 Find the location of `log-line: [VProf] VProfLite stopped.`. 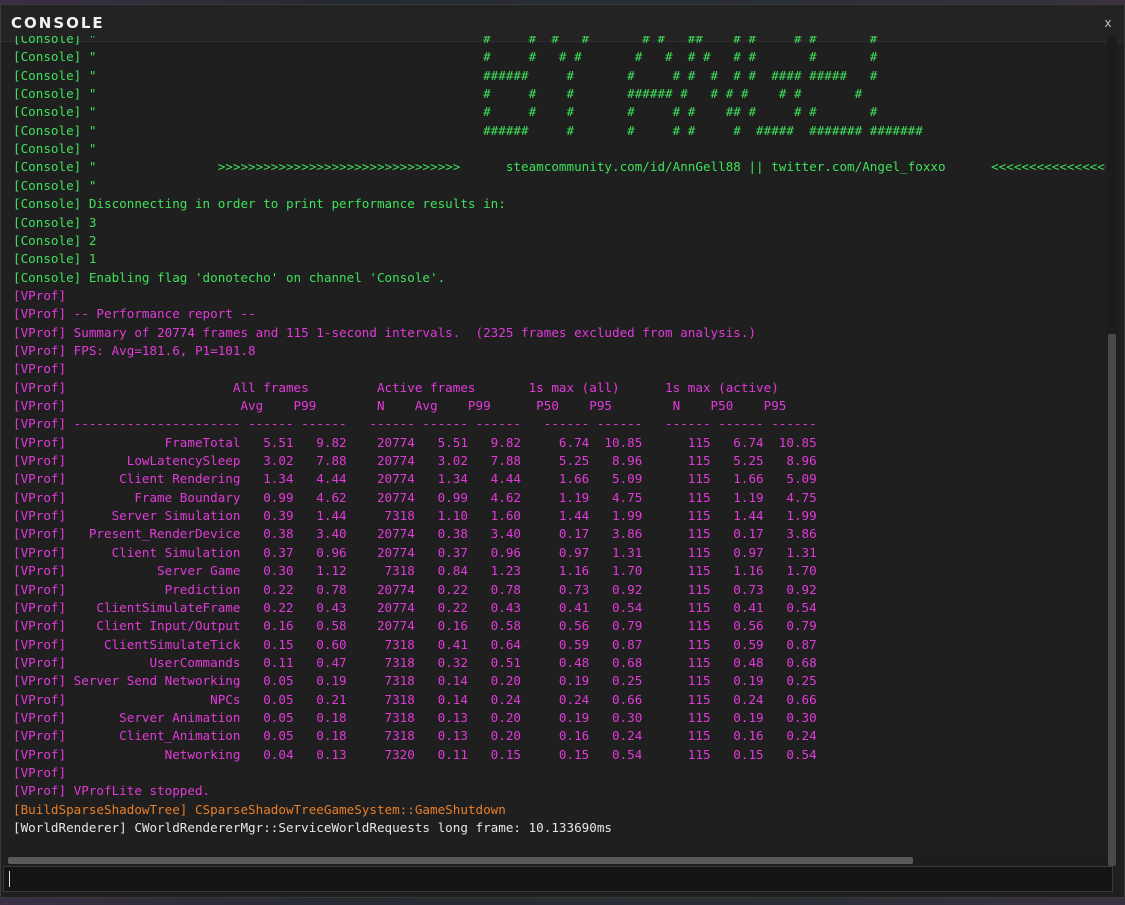

log-line: [VProf] VProfLite stopped. is located at coordinates (112, 791).